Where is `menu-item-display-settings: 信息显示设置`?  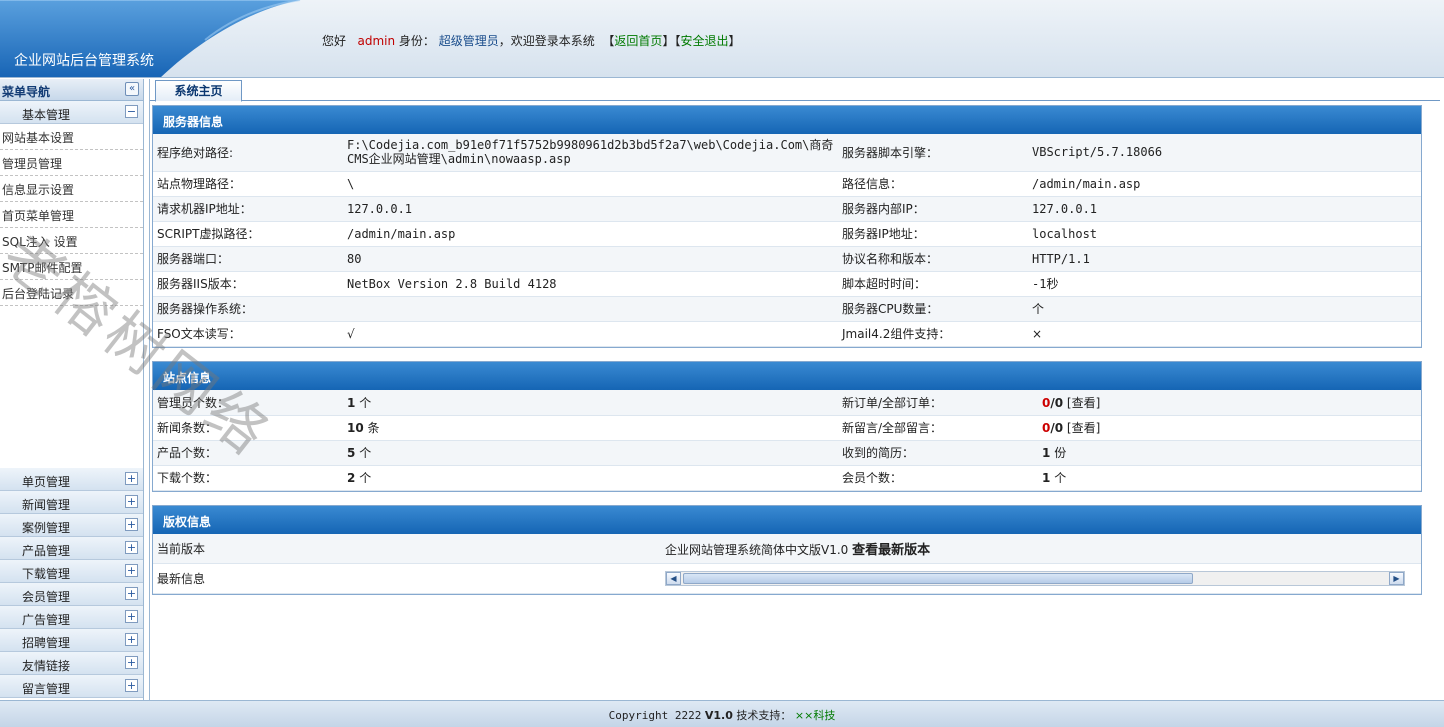
menu-item-display-settings: 信息显示设置 is located at coordinates (71, 189).